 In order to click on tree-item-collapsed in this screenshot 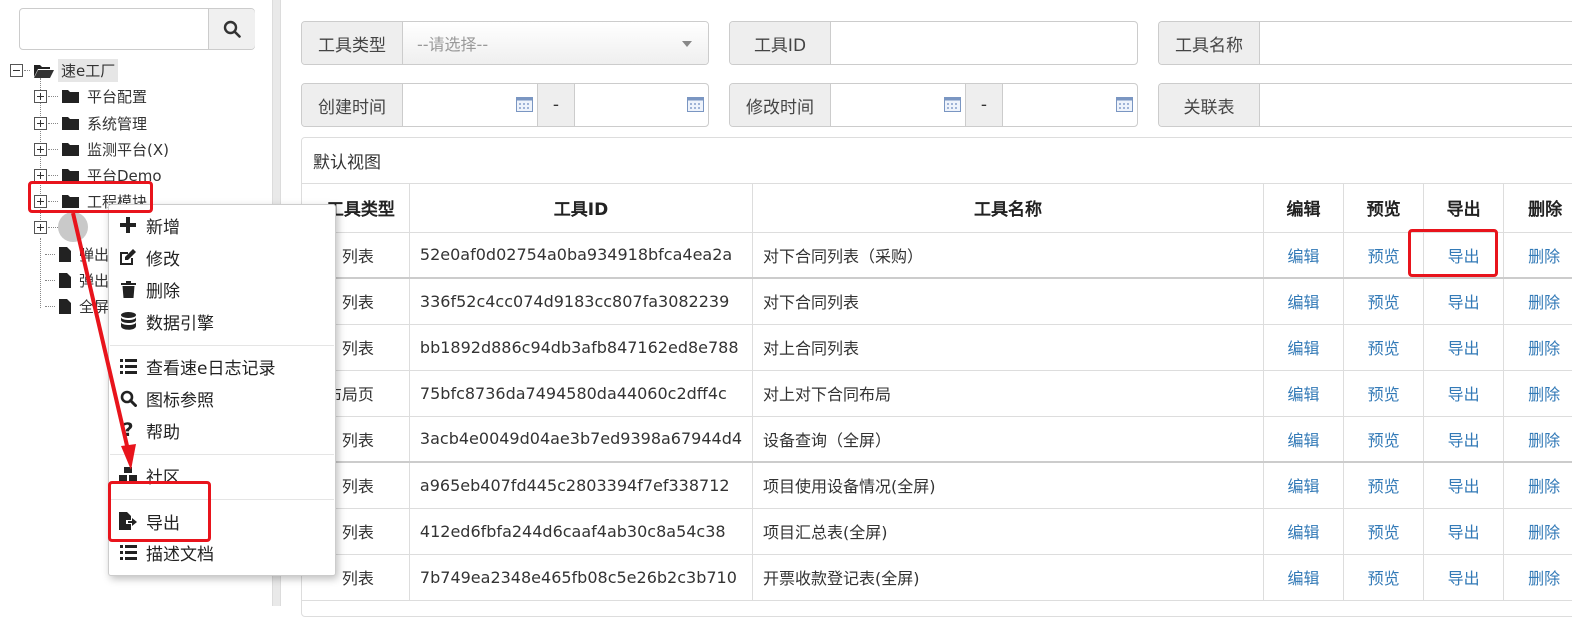, I will do `click(61, 227)`.